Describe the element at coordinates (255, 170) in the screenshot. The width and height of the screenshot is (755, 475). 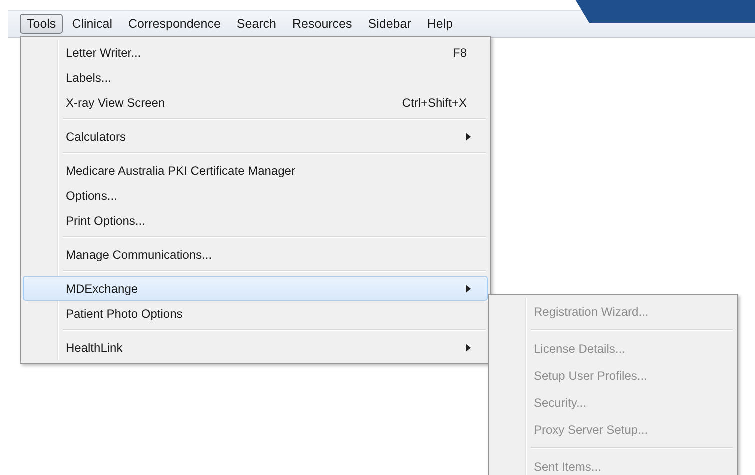
I see `menu-item: Medicare Australia PKI Certificate Manager` at that location.